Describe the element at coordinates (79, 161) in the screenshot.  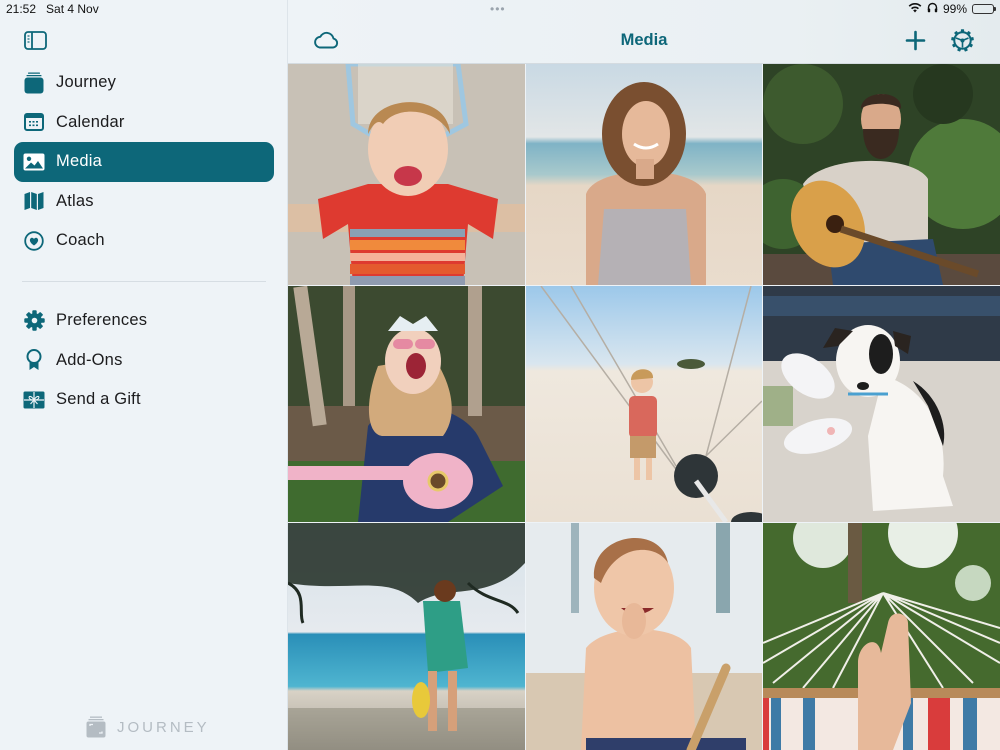
I see `sidebar-item-label: Media` at that location.